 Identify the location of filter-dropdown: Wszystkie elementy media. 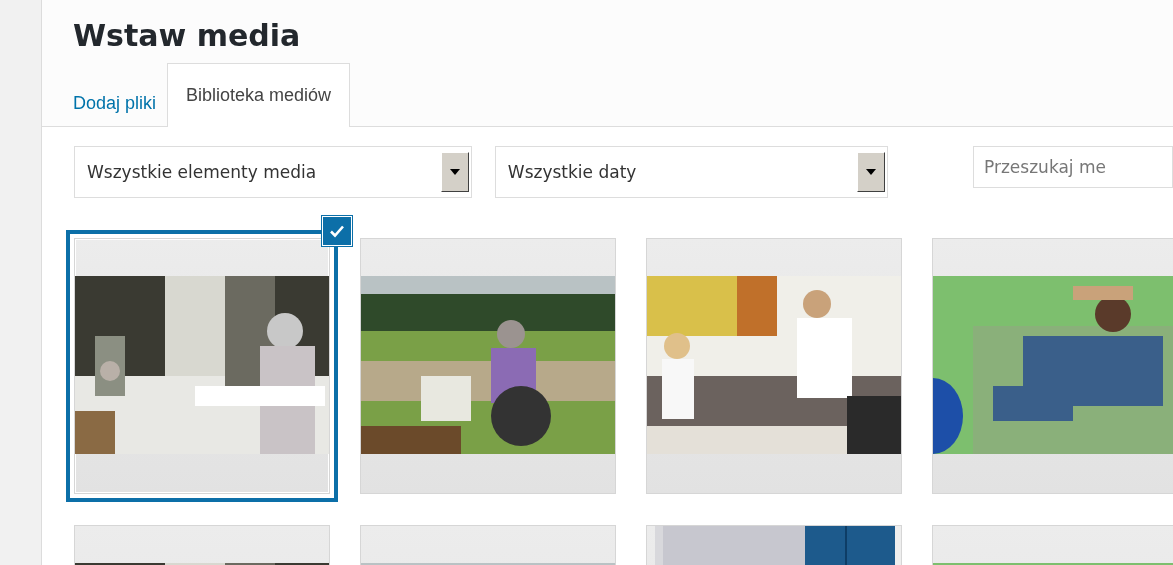
(273, 172).